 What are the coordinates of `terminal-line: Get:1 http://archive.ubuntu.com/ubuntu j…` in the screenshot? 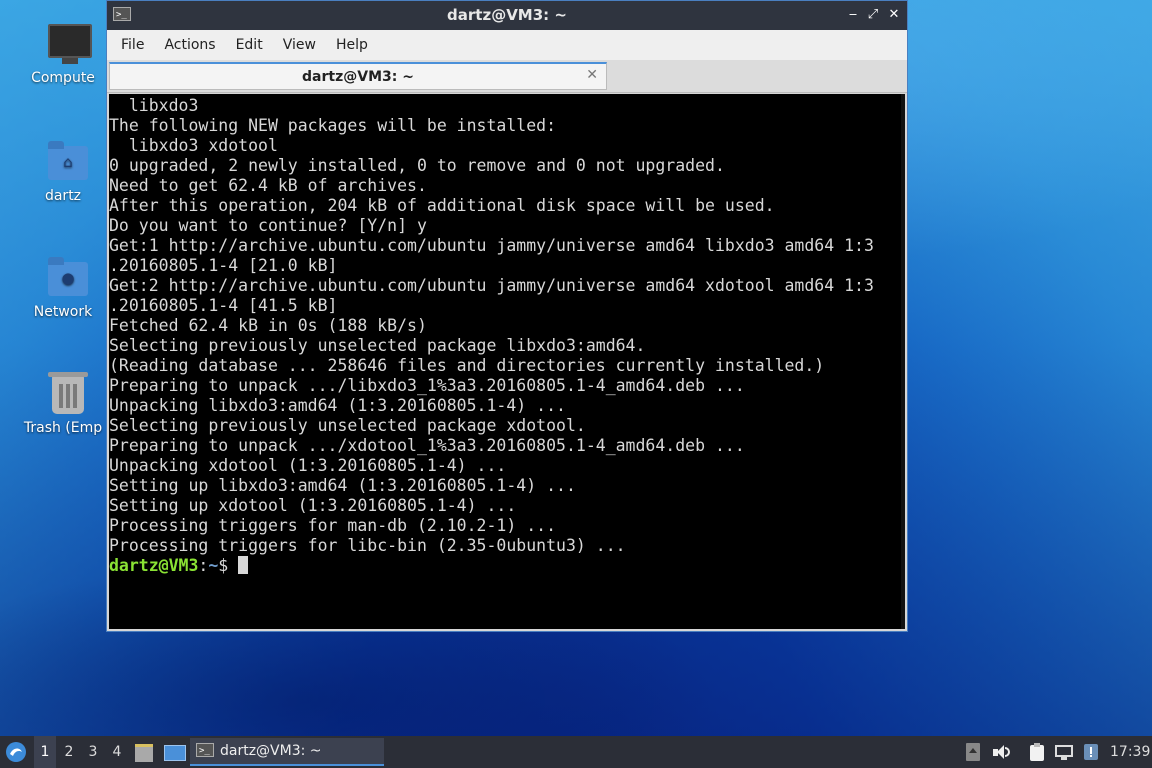 It's located at (491, 245).